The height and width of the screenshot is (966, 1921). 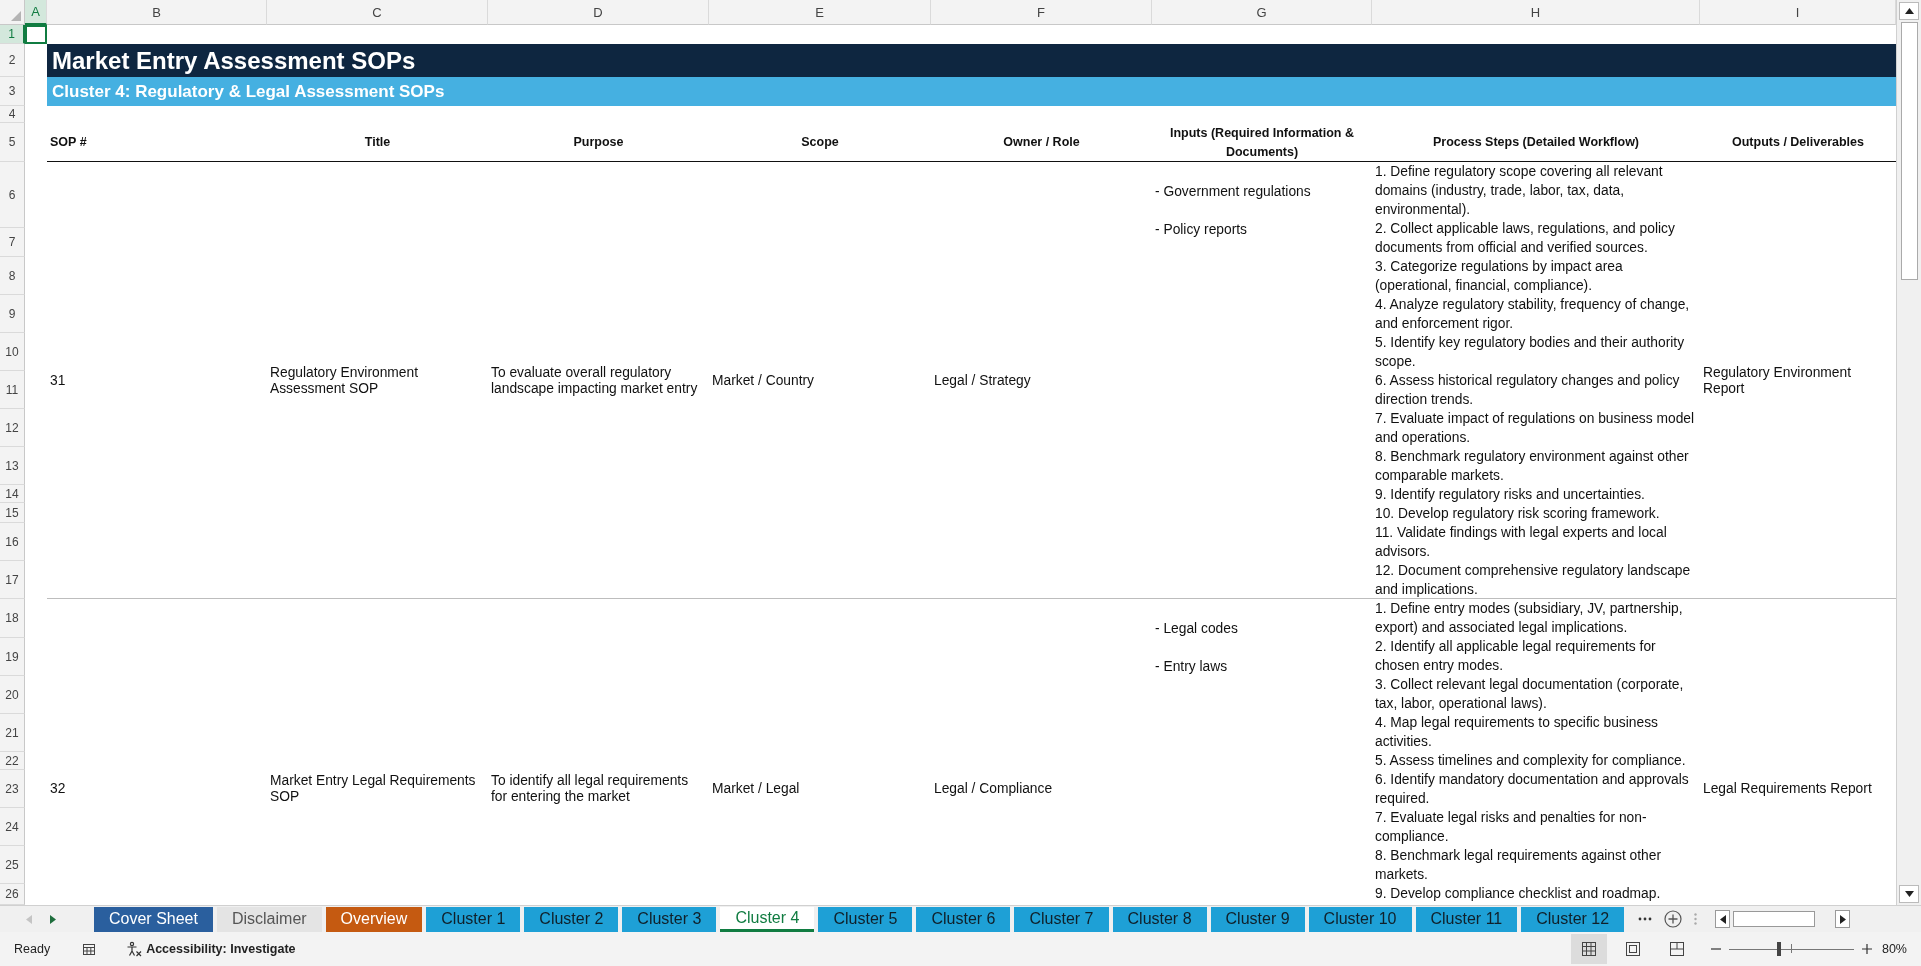 What do you see at coordinates (58, 789) in the screenshot?
I see `table-cell-text: 32` at bounding box center [58, 789].